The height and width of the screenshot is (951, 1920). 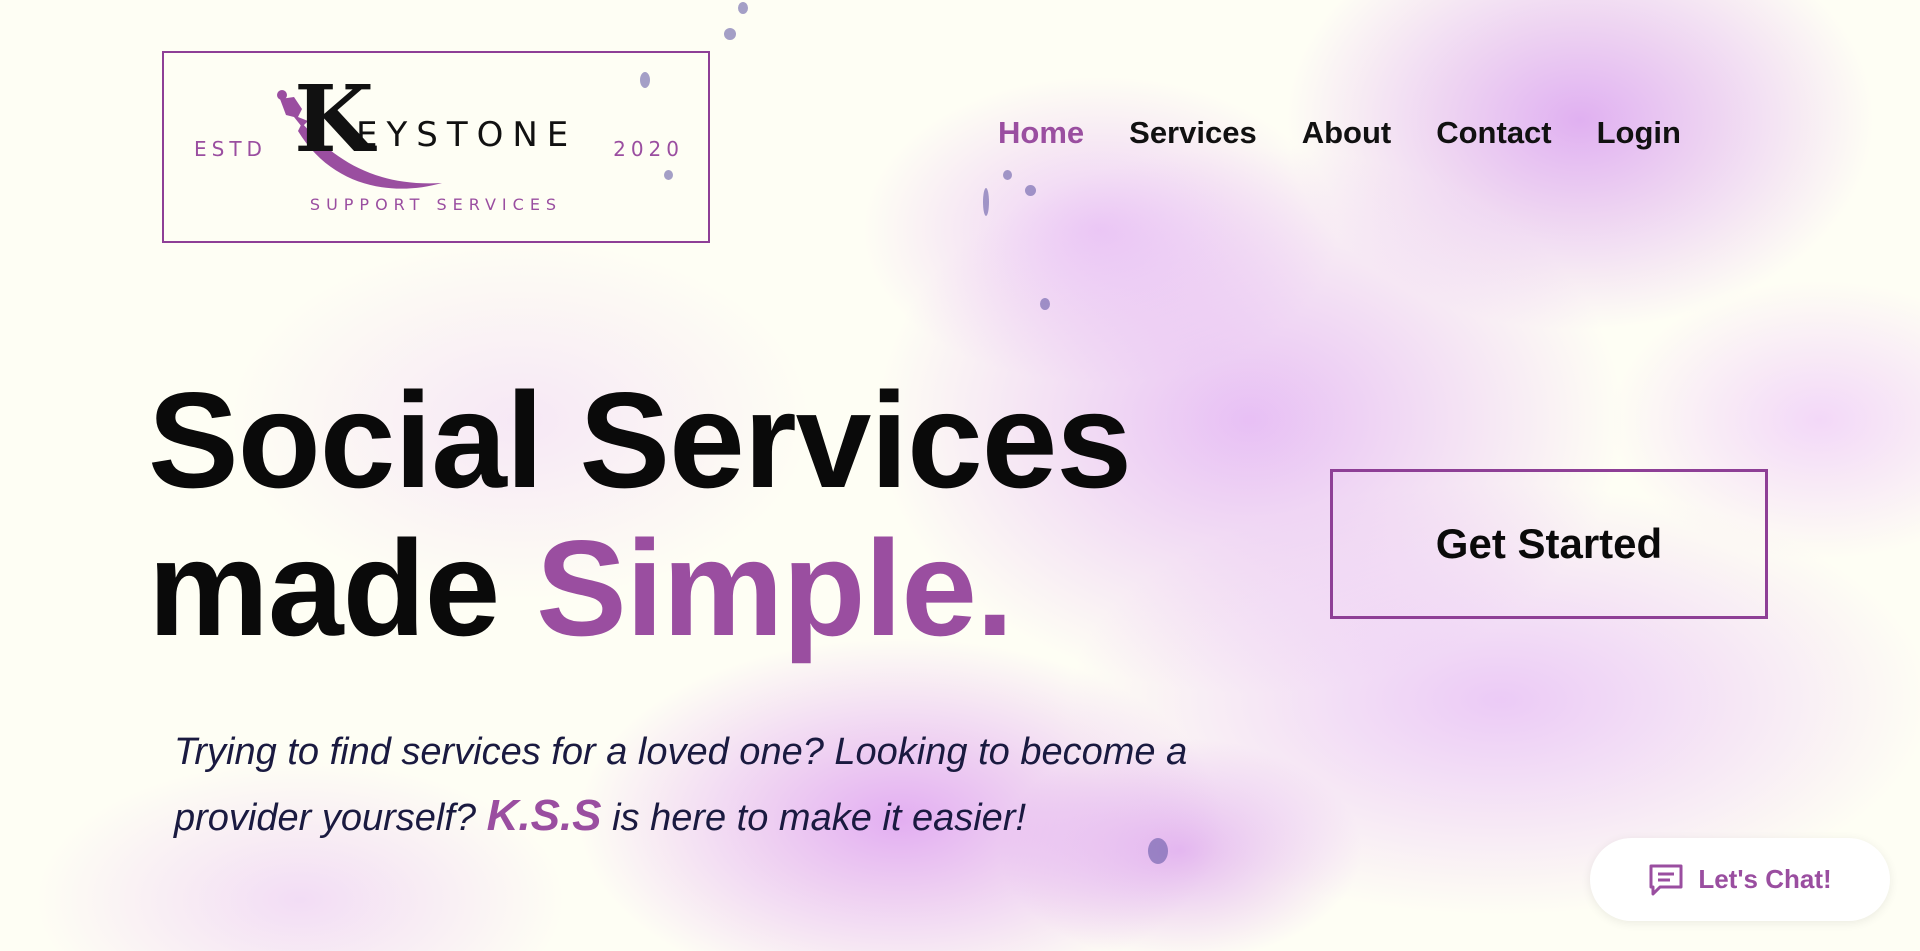 I want to click on hero-title-prefix: made, so click(x=342, y=588).